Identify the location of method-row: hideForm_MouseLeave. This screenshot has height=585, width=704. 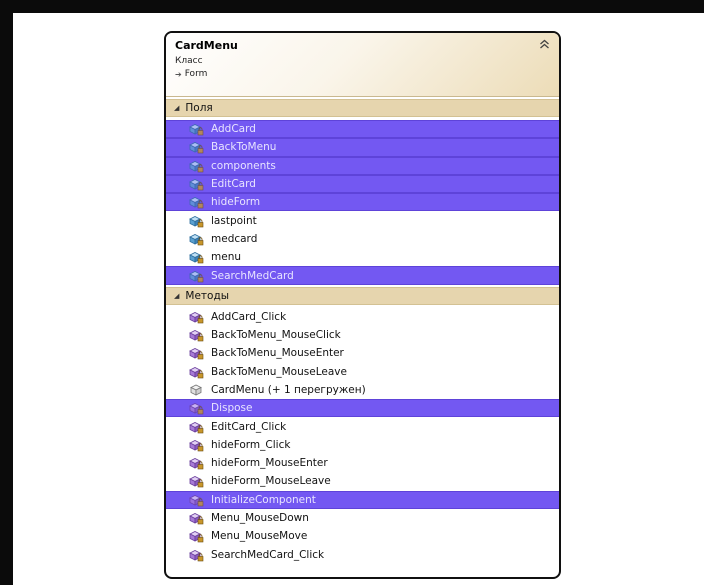
(362, 481).